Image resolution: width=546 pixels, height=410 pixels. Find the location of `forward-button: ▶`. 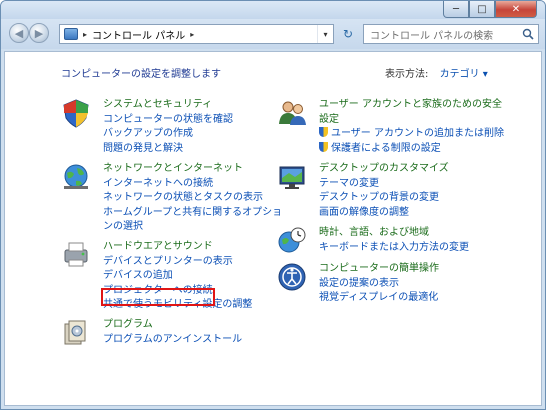

forward-button: ▶ is located at coordinates (39, 33).